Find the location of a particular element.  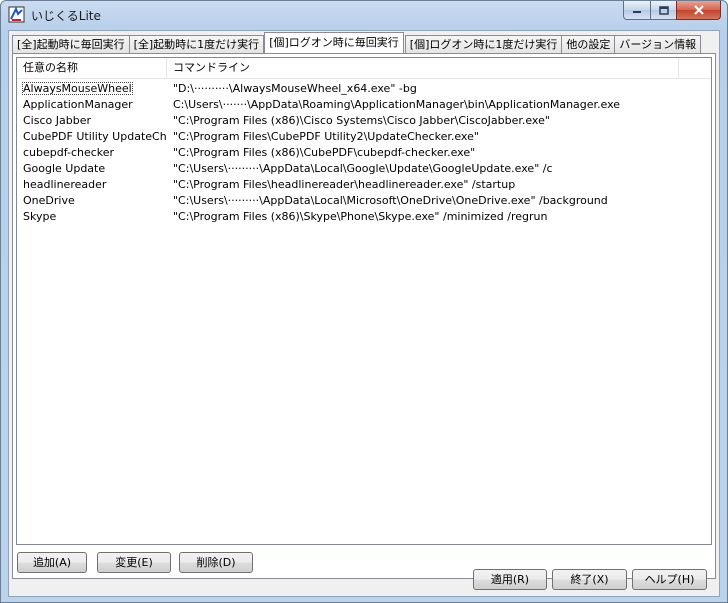

tab-version-info: バージョン情報 is located at coordinates (658, 44).